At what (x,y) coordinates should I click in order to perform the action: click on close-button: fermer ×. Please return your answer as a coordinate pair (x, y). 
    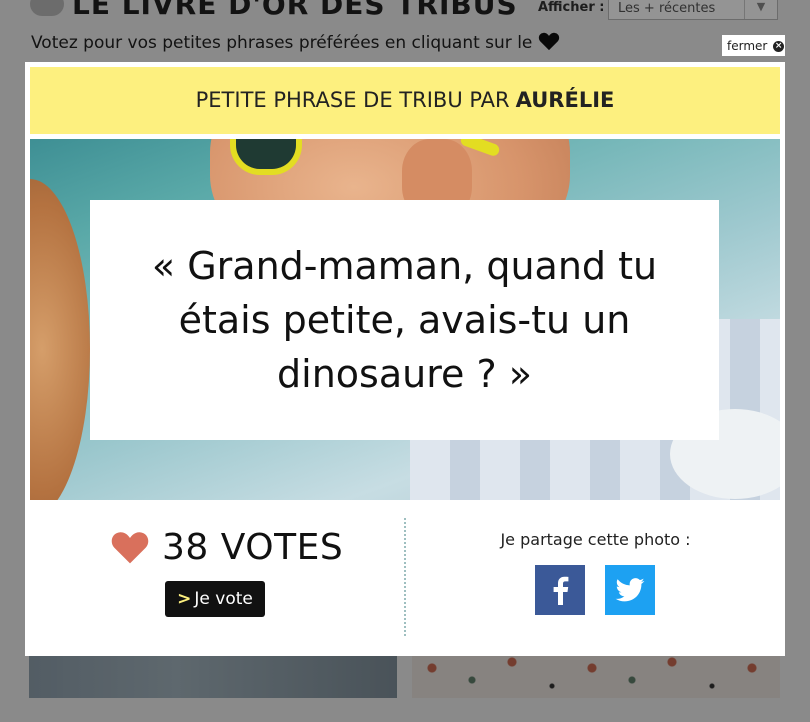
    Looking at the image, I should click on (753, 45).